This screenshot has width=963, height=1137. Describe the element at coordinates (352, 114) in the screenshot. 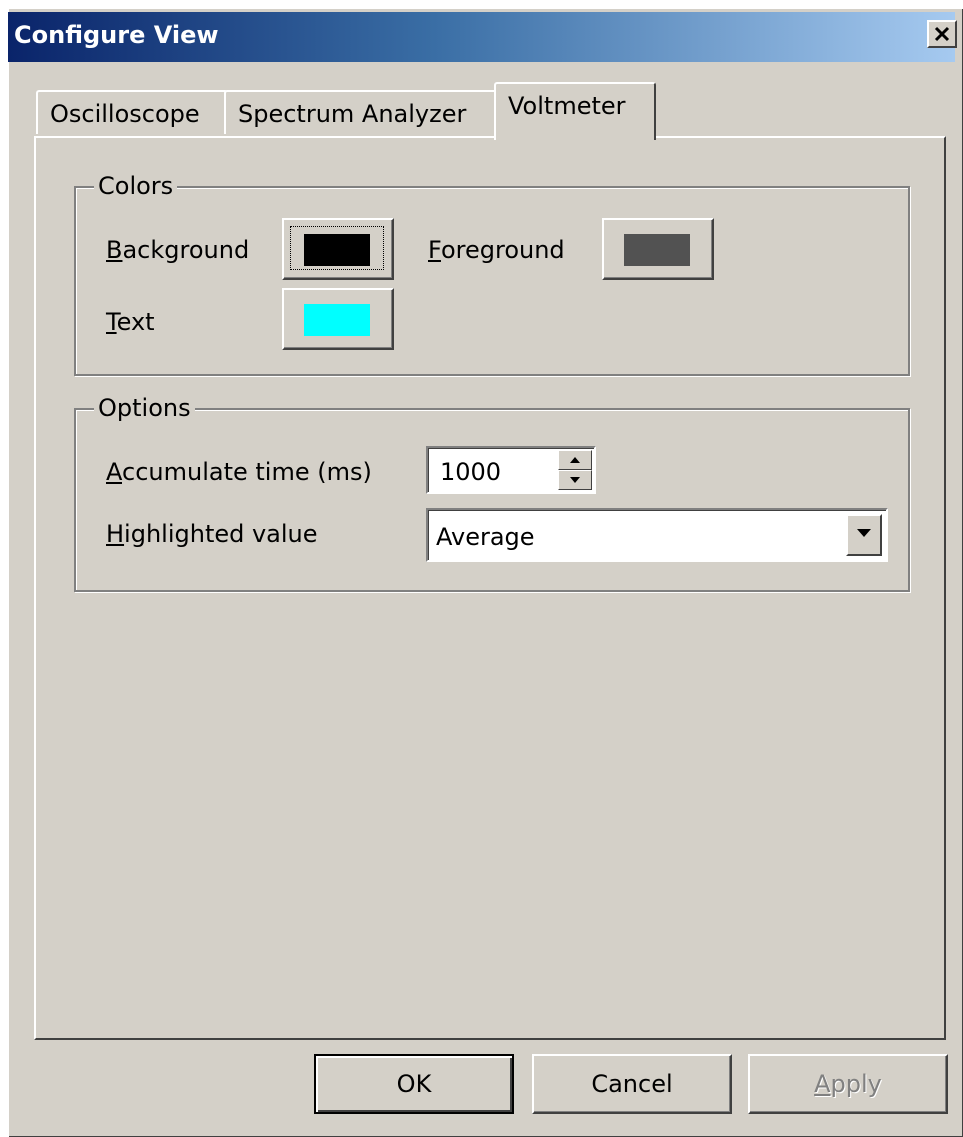

I see `tab-label: Spectrum Analyzer` at that location.